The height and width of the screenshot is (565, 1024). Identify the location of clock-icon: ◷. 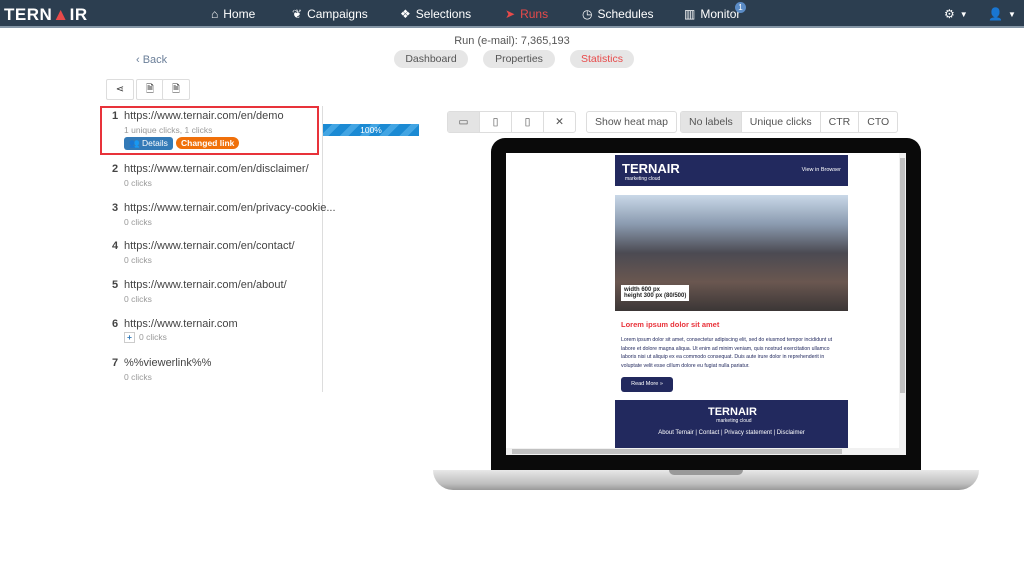
(587, 14).